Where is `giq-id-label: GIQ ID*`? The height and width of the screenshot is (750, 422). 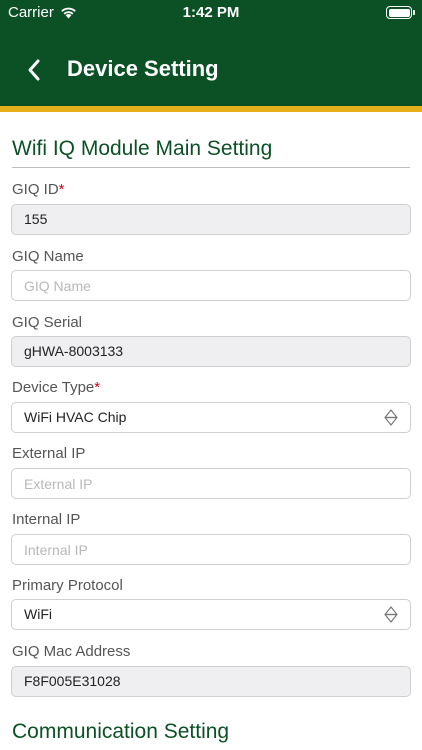 giq-id-label: GIQ ID* is located at coordinates (38, 189).